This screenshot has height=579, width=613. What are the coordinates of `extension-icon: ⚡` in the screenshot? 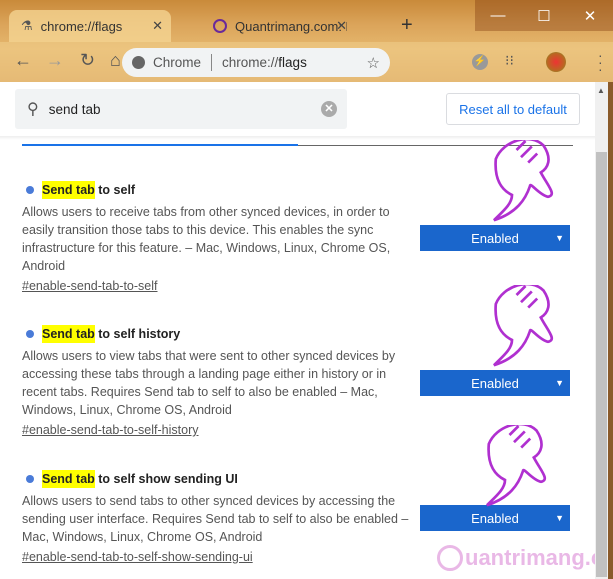 It's located at (480, 62).